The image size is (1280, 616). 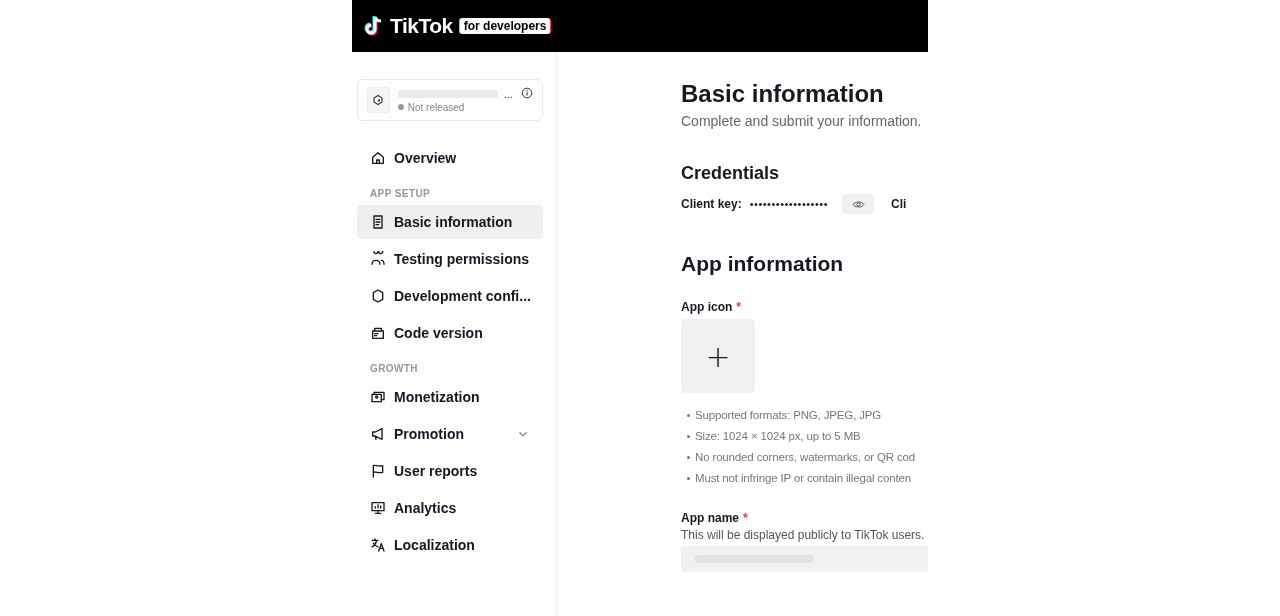 I want to click on nav-item: Promotion, so click(x=450, y=434).